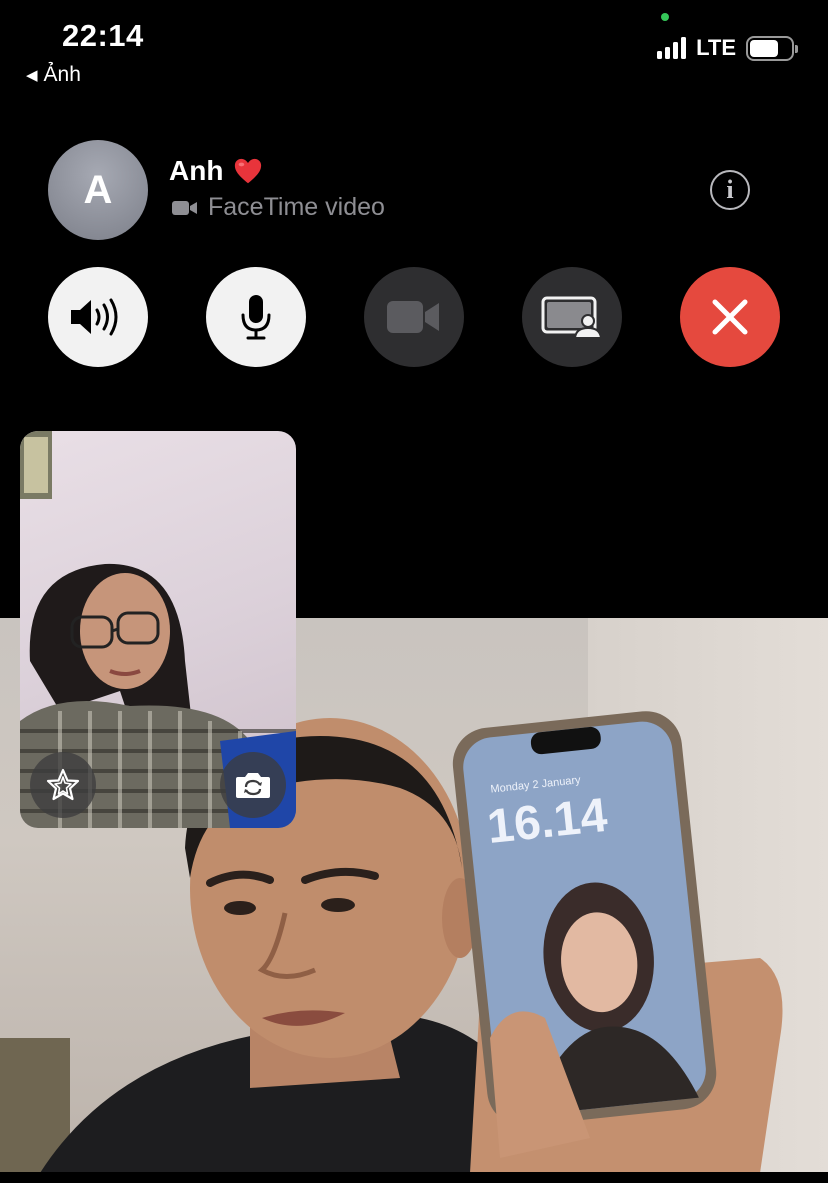 The width and height of the screenshot is (828, 1183). What do you see at coordinates (716, 47) in the screenshot?
I see `network-type: LTE` at bounding box center [716, 47].